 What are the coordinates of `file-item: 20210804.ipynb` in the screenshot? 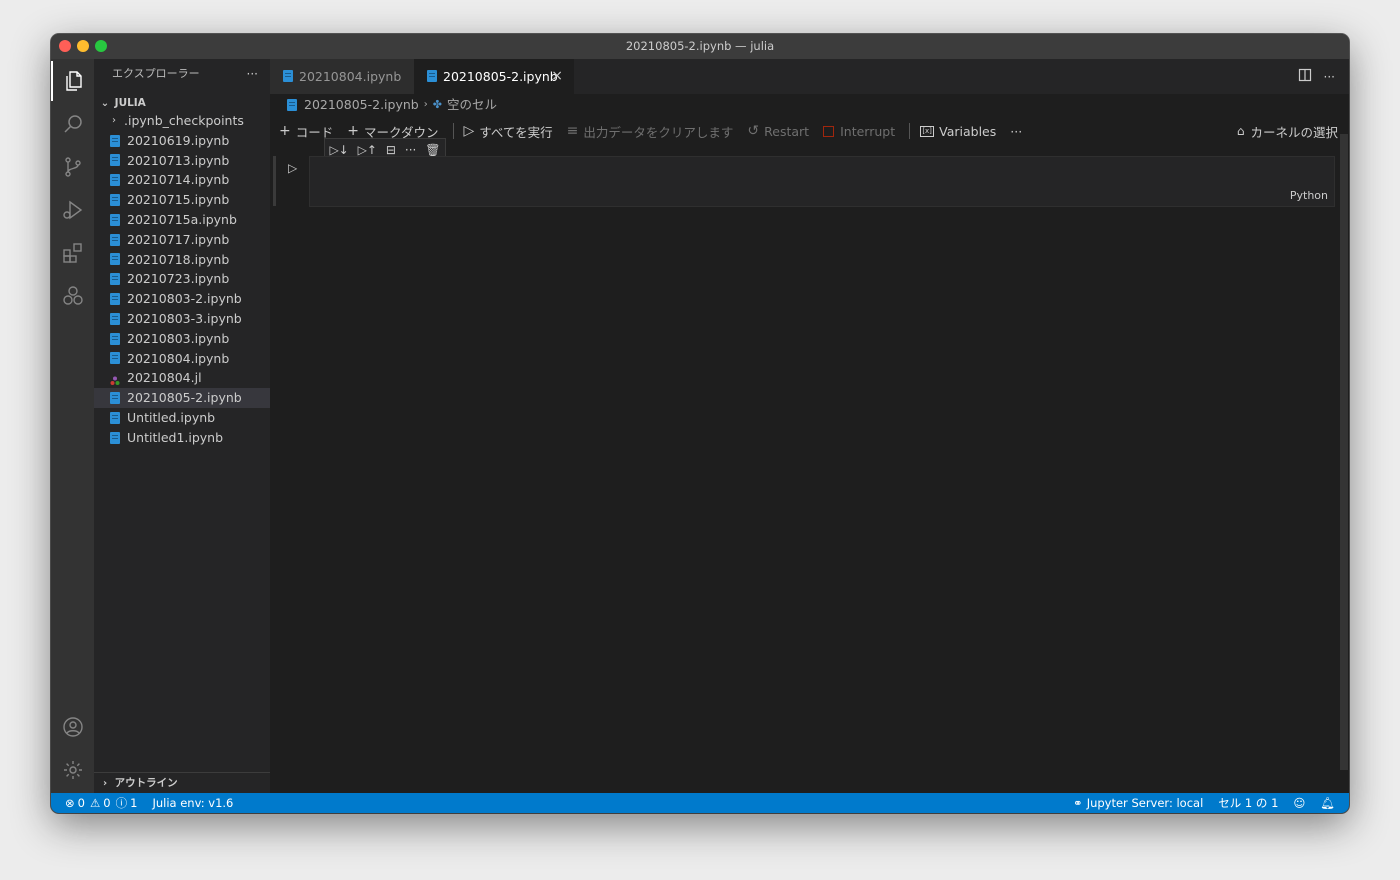 It's located at (182, 359).